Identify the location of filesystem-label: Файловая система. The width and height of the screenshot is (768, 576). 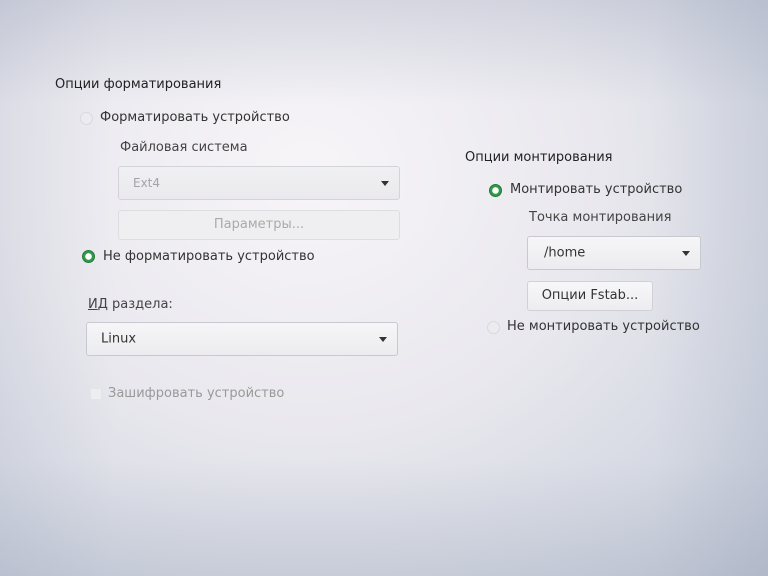
(184, 147).